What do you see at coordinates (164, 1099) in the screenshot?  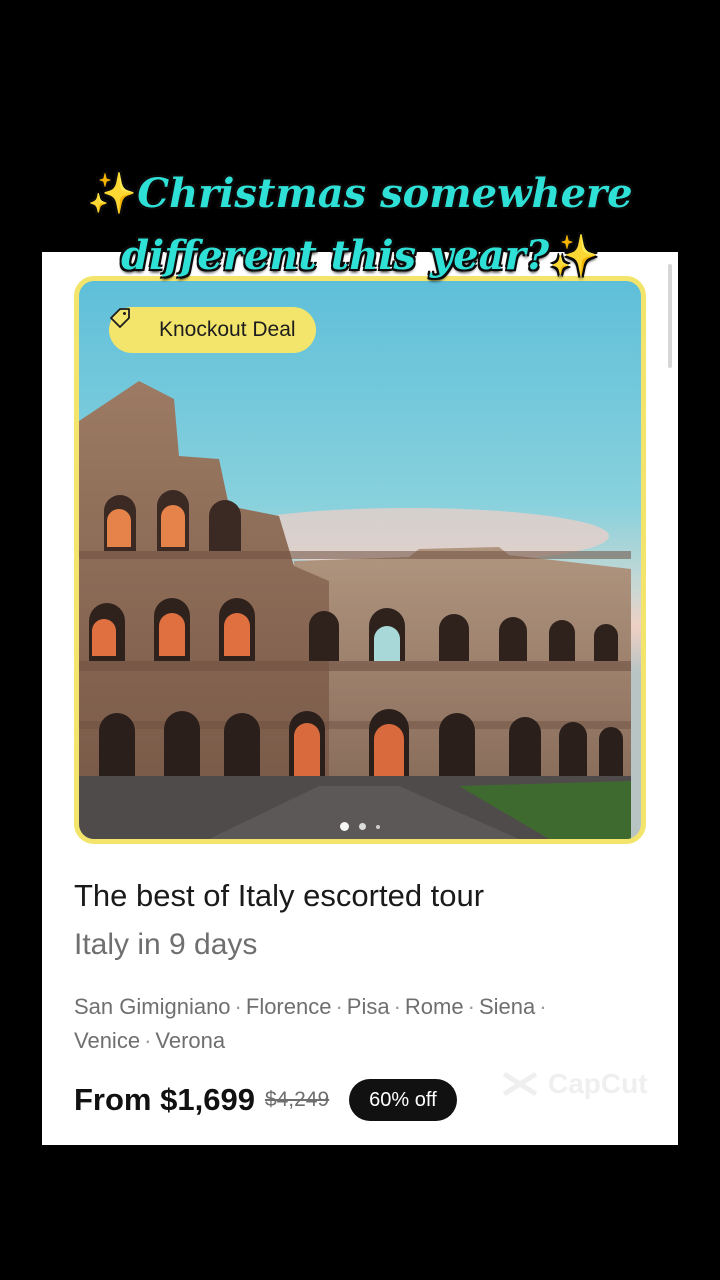 I see `price-from: From $1,699` at bounding box center [164, 1099].